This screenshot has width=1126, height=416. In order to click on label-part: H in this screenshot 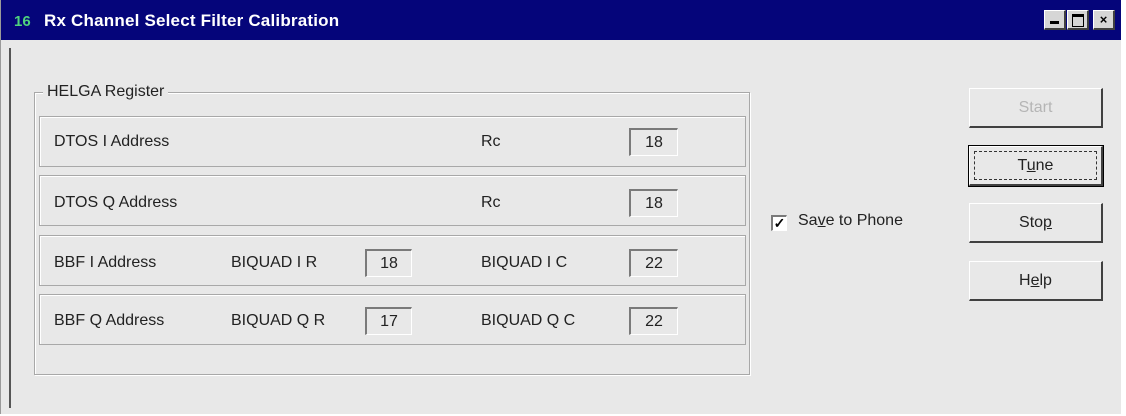, I will do `click(1025, 280)`.